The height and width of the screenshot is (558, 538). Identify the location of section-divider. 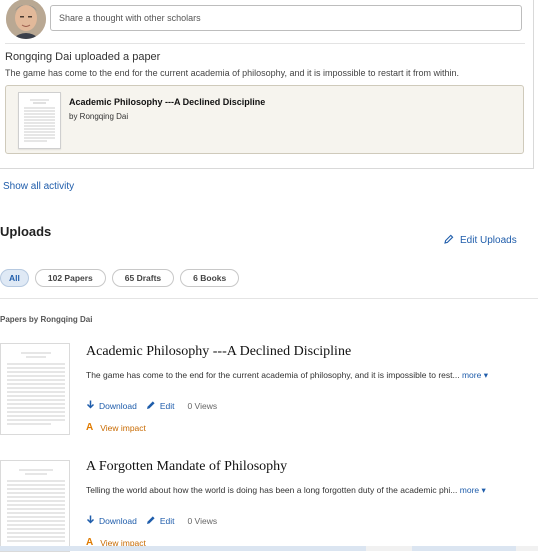
(269, 298).